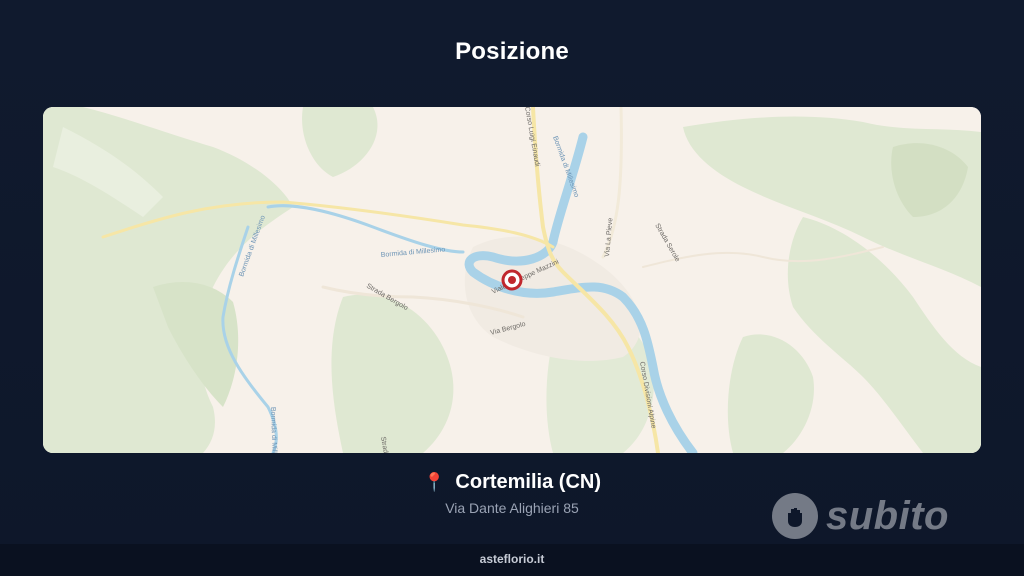  I want to click on footer-site: asteflorio.it, so click(512, 559).